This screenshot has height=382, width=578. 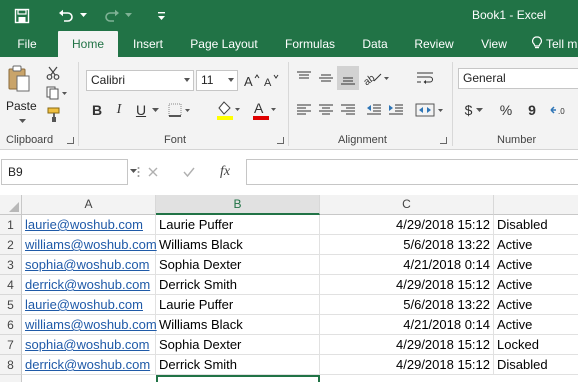 What do you see at coordinates (27, 44) in the screenshot?
I see `tab-file: File` at bounding box center [27, 44].